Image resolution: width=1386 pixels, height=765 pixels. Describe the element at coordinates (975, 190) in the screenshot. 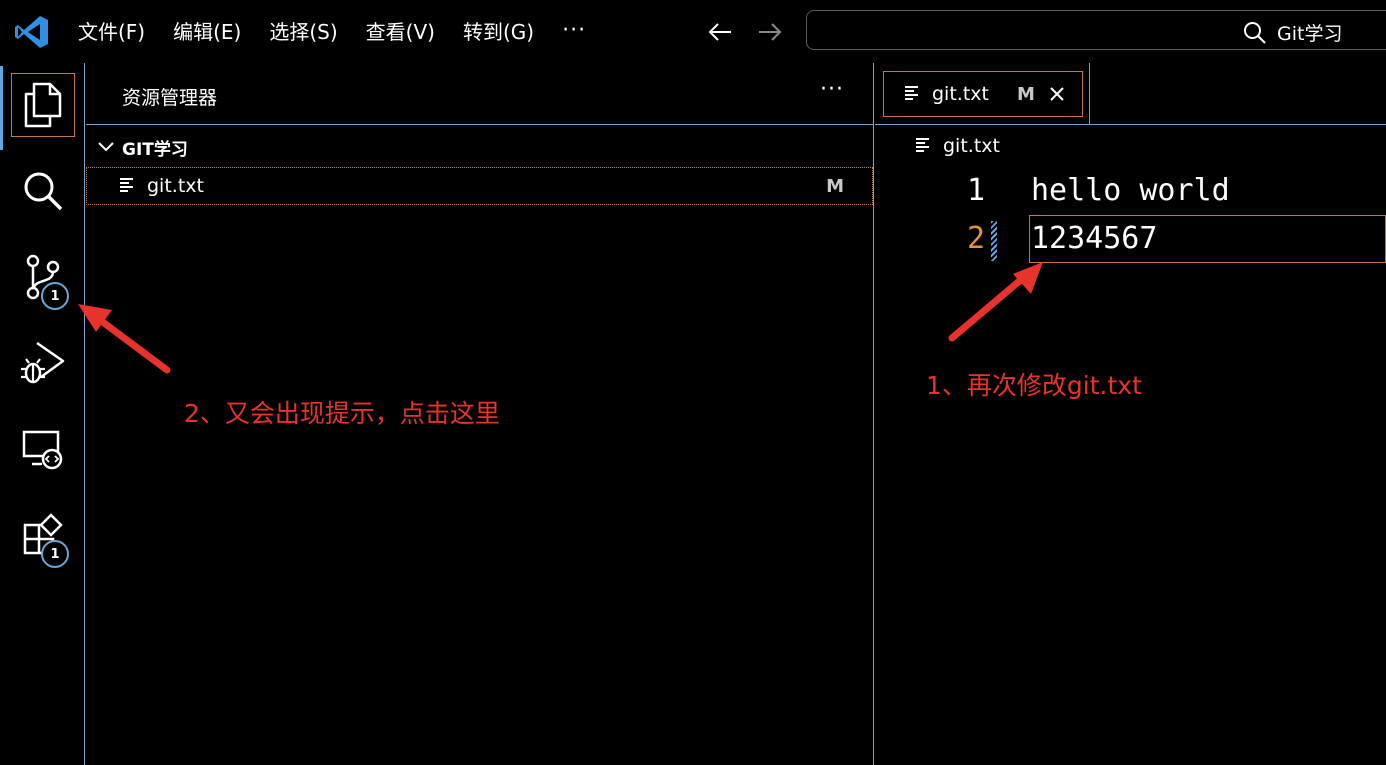

I see `line-number: 1` at that location.